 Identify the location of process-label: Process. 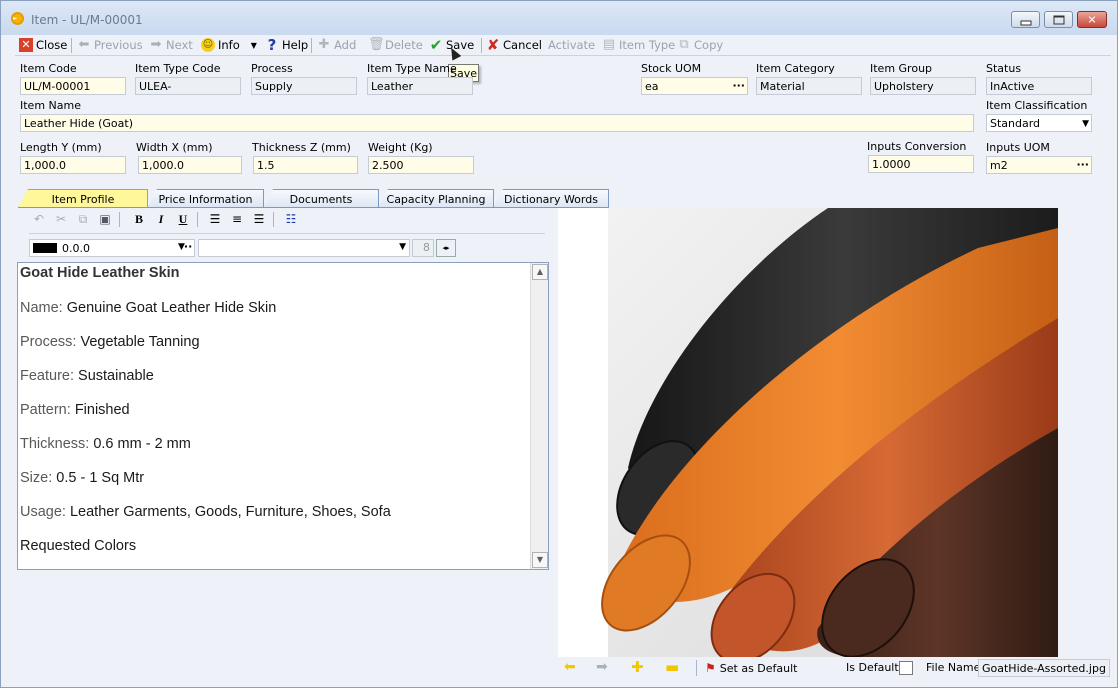
(272, 68).